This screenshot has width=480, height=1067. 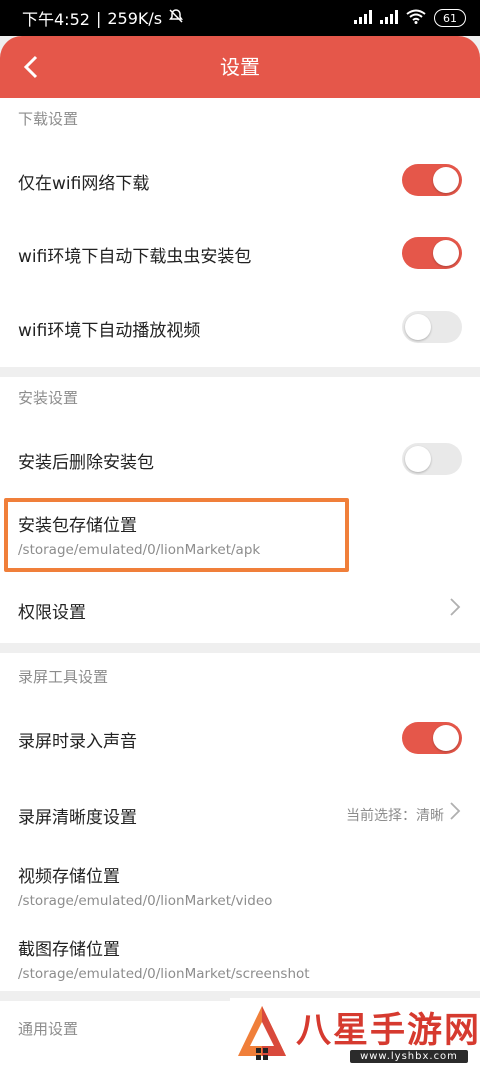 What do you see at coordinates (77, 742) in the screenshot?
I see `record-audio-label: 录屏时录入声音` at bounding box center [77, 742].